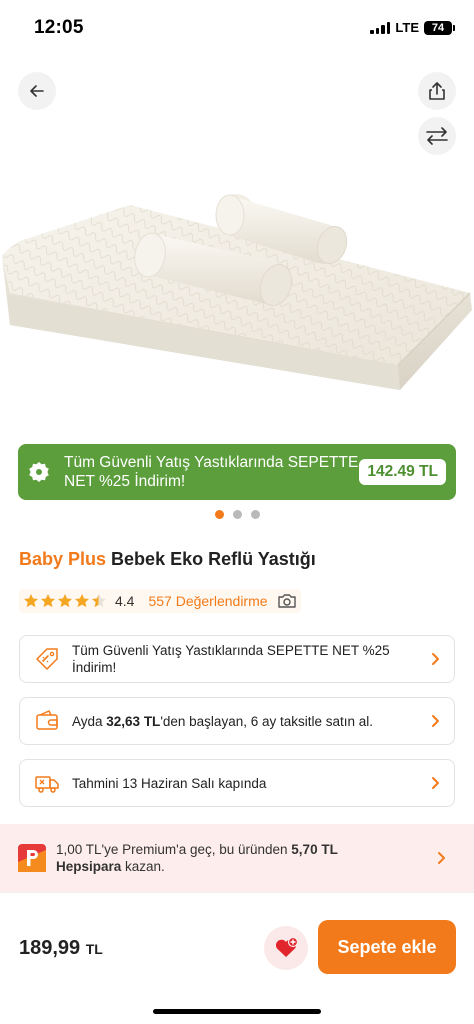  What do you see at coordinates (407, 27) in the screenshot?
I see `network-label: LTE` at bounding box center [407, 27].